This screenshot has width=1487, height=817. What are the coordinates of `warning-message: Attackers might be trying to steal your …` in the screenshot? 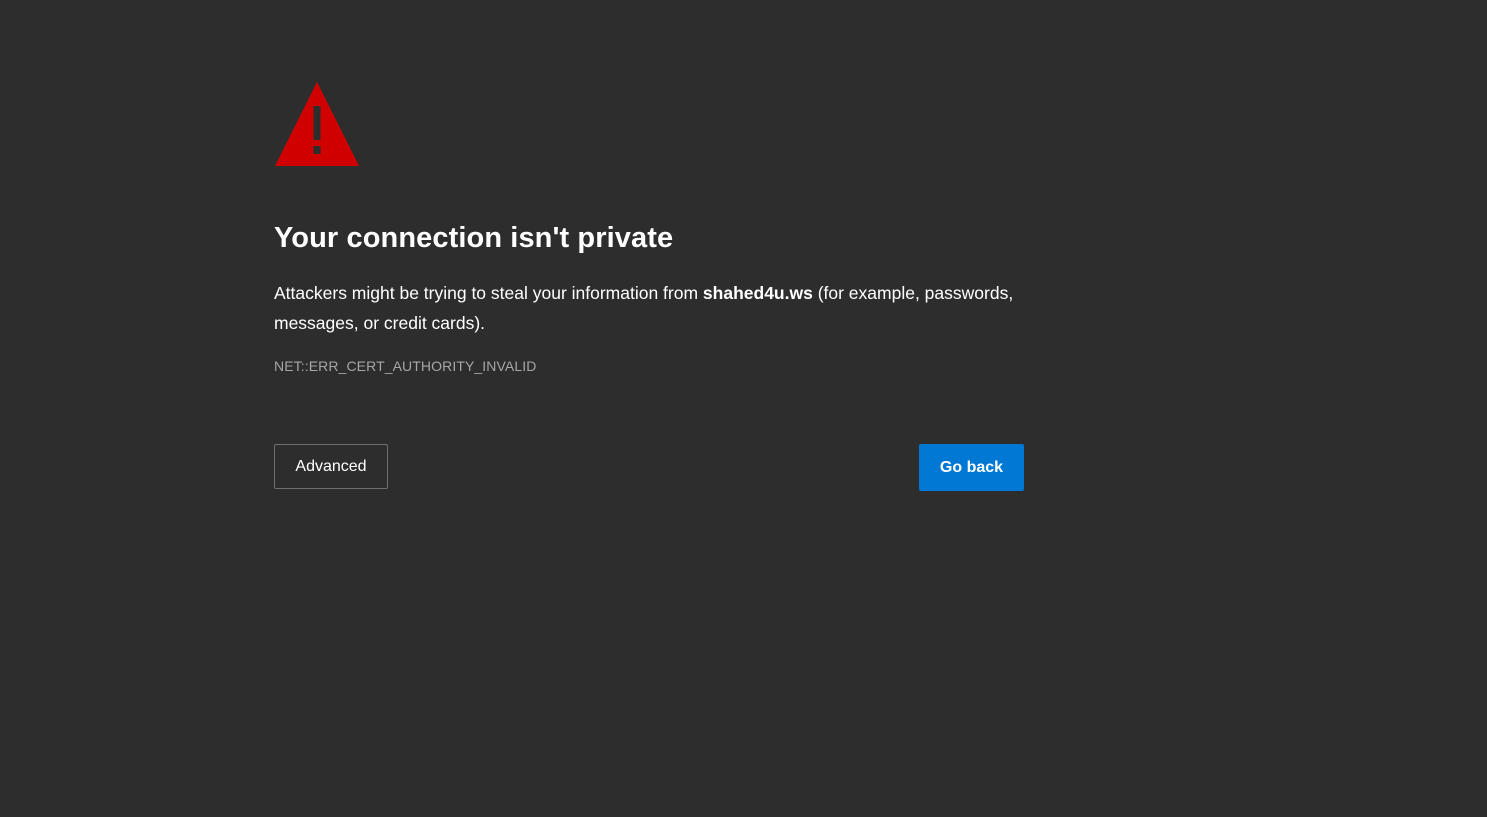 It's located at (649, 308).